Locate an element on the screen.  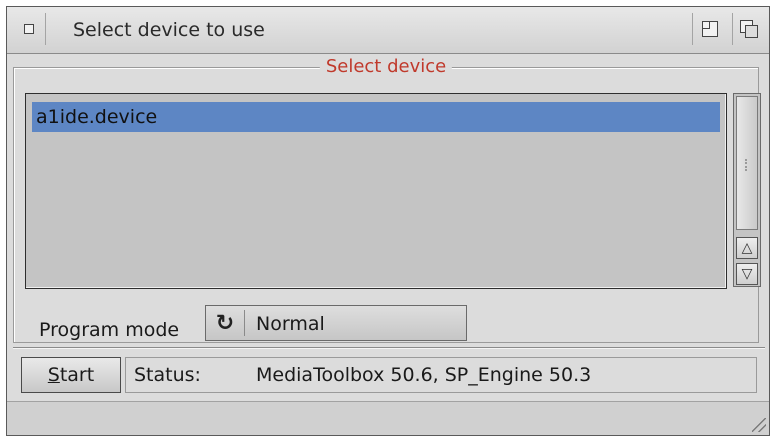
arrow-up-icon: △ is located at coordinates (747, 248).